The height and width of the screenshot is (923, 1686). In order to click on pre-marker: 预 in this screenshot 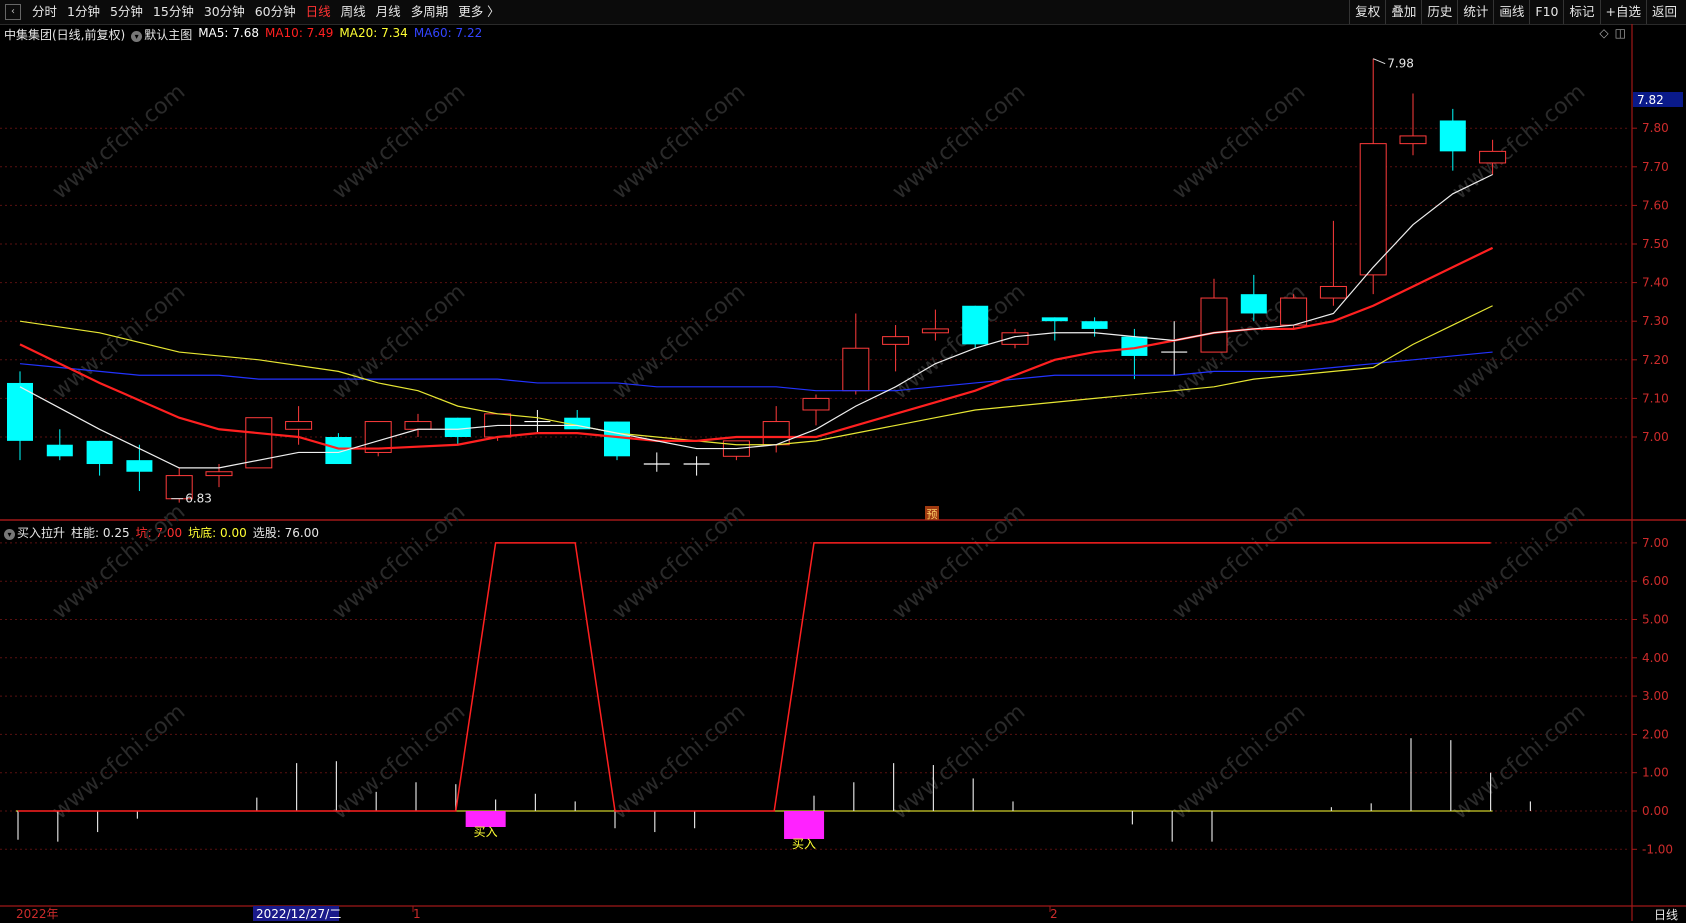, I will do `click(932, 514)`.